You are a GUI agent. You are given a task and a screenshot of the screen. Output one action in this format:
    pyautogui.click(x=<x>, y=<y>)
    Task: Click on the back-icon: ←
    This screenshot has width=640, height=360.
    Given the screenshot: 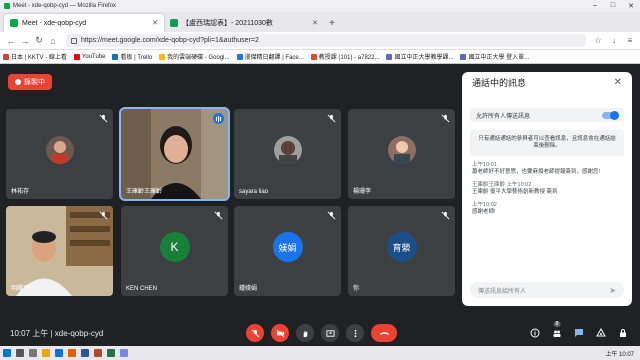 What is the action you would take?
    pyautogui.click(x=11, y=41)
    